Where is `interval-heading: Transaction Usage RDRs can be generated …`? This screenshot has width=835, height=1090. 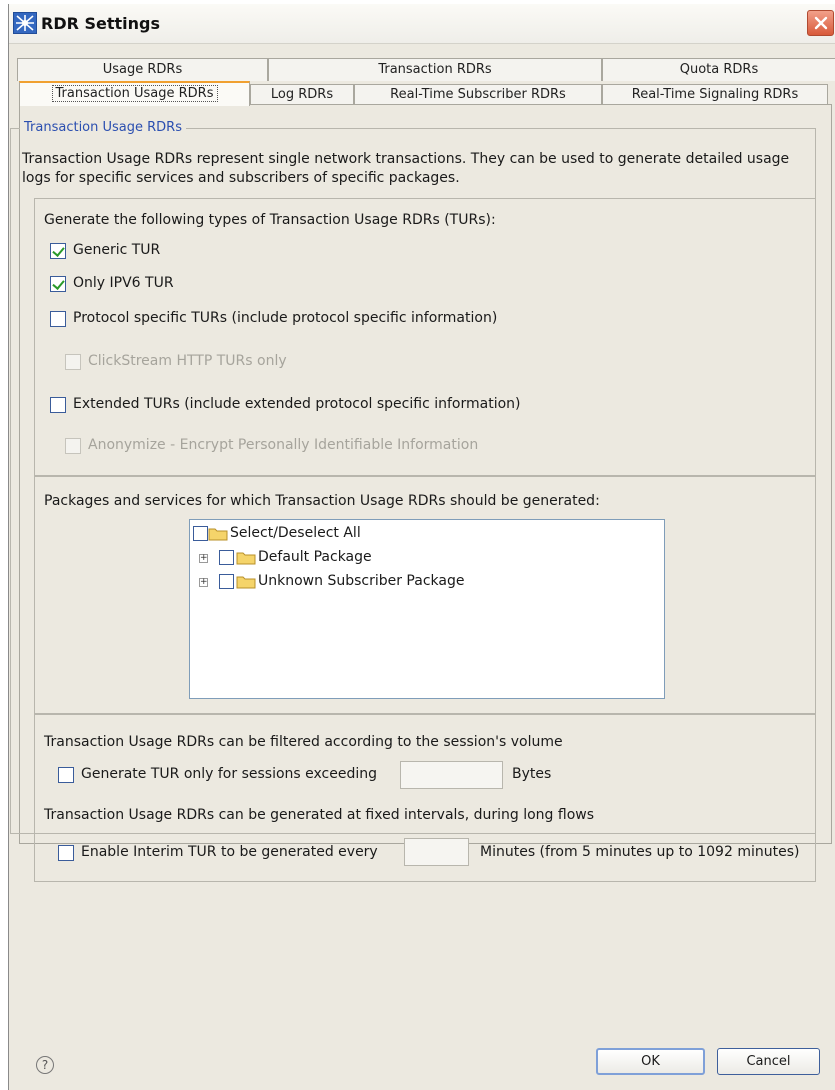 interval-heading: Transaction Usage RDRs can be generated … is located at coordinates (319, 815).